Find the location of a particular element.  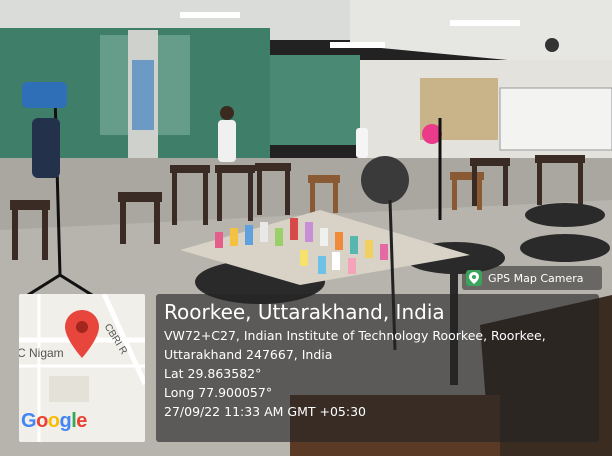

person-head is located at coordinates (227, 113).